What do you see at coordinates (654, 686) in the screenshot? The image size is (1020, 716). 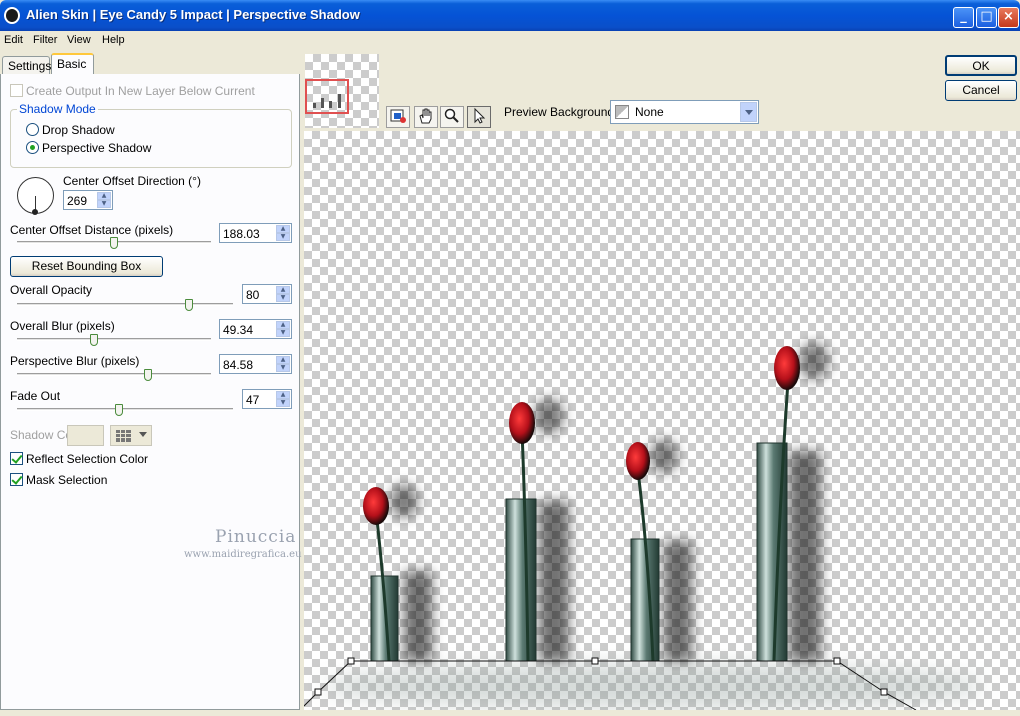 I see `ground-shadow` at bounding box center [654, 686].